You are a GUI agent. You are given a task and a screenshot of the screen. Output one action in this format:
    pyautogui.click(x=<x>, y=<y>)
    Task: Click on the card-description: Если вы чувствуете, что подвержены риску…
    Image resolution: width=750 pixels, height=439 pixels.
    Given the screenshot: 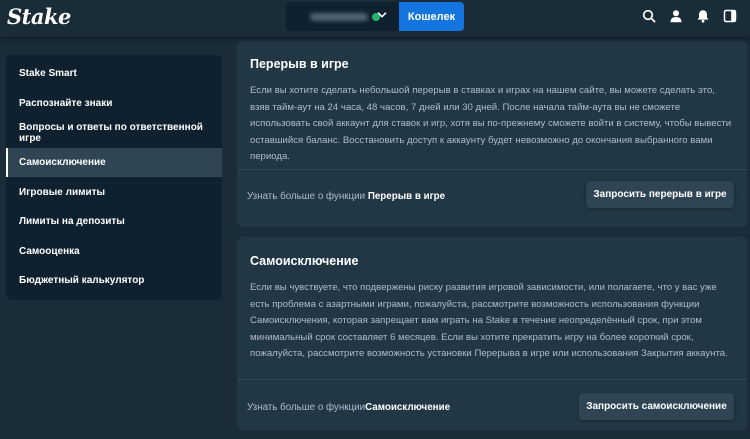 What is the action you would take?
    pyautogui.click(x=489, y=321)
    